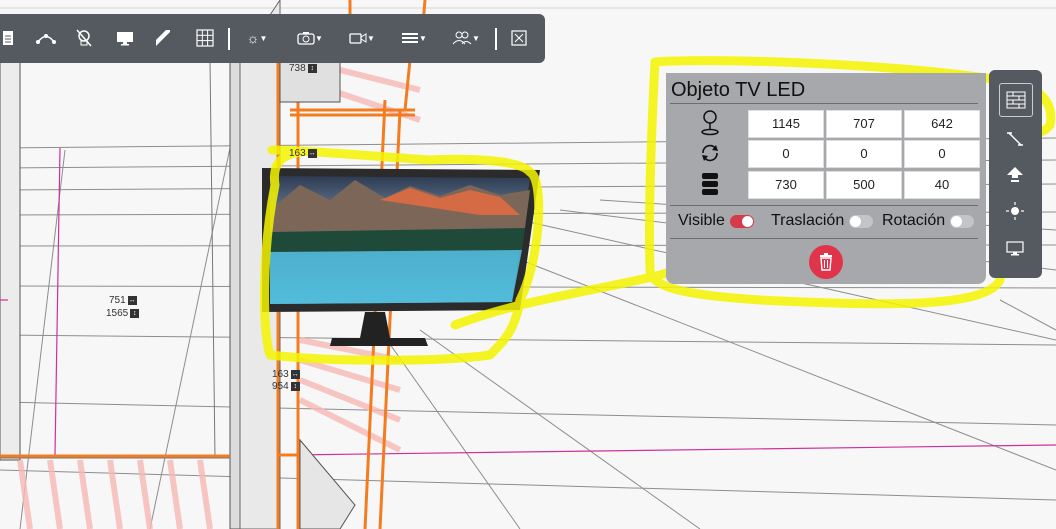 This screenshot has height=529, width=1056. What do you see at coordinates (786, 124) in the screenshot?
I see `position-x-input: 1145` at bounding box center [786, 124].